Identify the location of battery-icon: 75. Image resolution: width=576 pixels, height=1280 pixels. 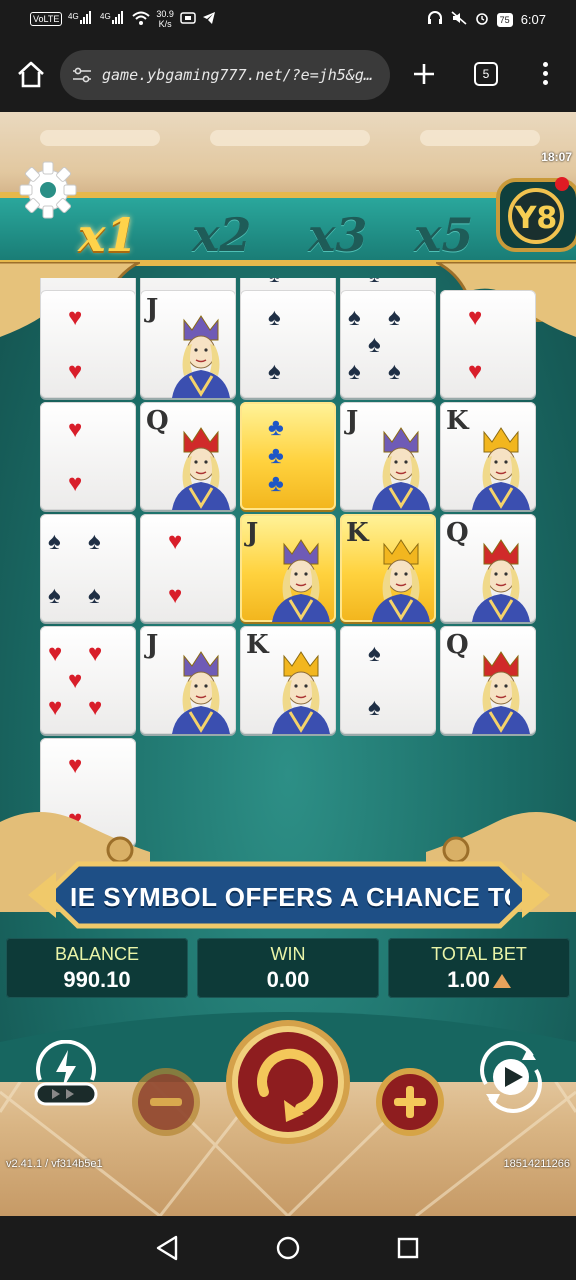
(504, 19).